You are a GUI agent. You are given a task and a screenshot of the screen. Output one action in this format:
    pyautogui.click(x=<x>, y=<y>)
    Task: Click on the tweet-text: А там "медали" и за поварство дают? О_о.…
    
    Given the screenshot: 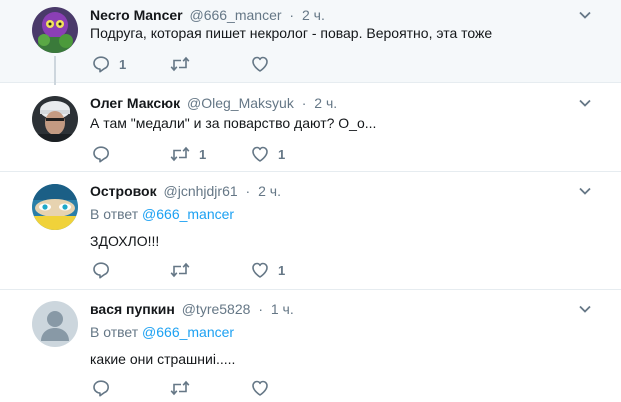 What is the action you would take?
    pyautogui.click(x=233, y=123)
    